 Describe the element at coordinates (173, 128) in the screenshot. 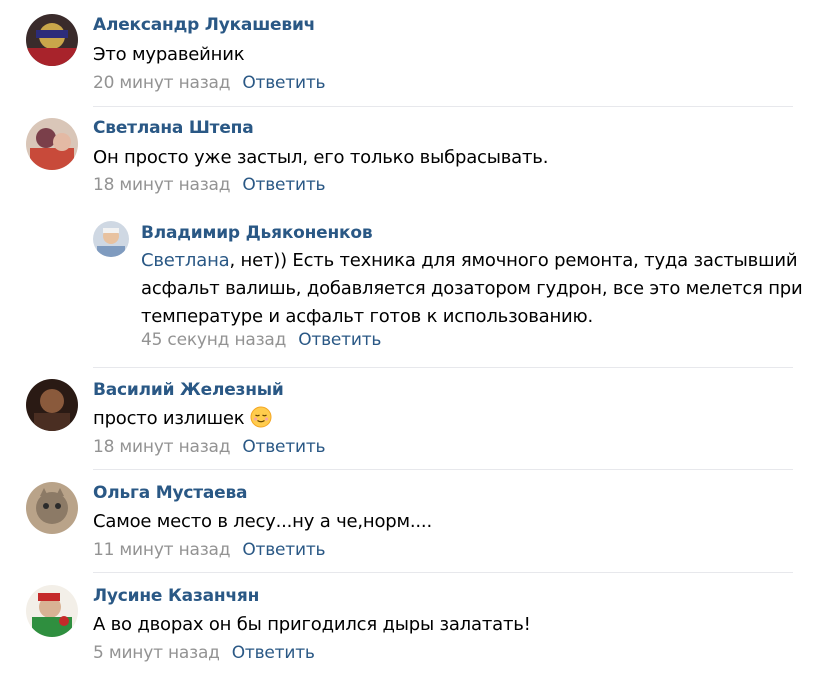

I see `comment-author: Светлана Штепа` at that location.